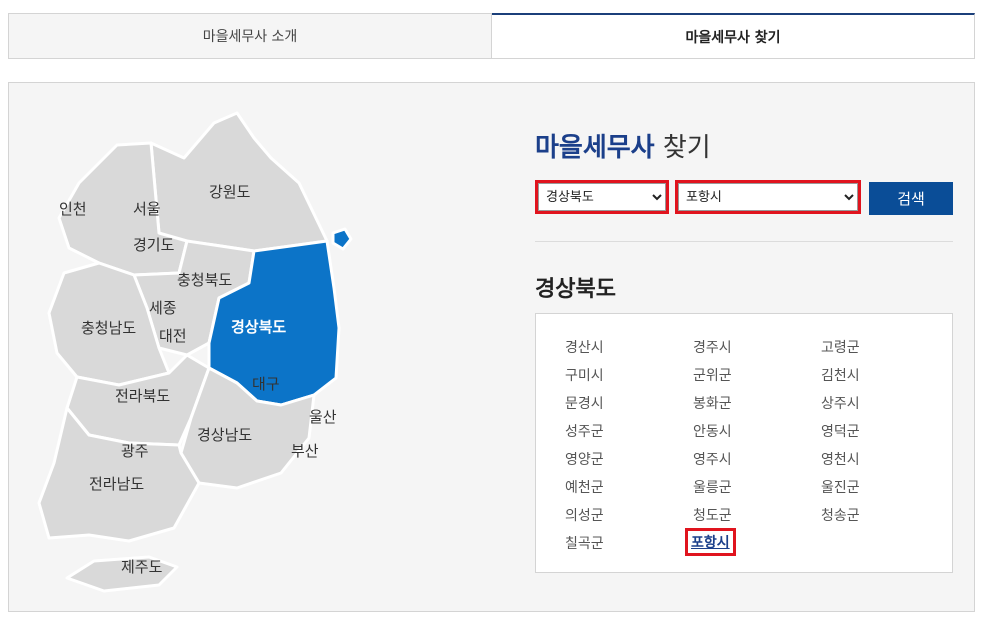 The height and width of the screenshot is (621, 983). What do you see at coordinates (73, 209) in the screenshot?
I see `map-label-incheon: 인천` at bounding box center [73, 209].